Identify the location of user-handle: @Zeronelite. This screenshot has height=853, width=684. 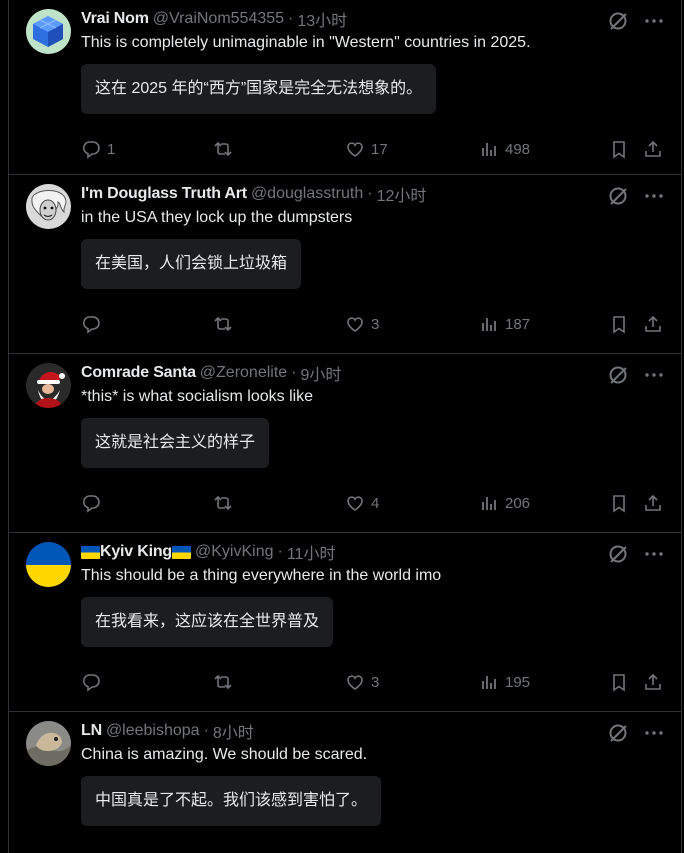
(243, 373).